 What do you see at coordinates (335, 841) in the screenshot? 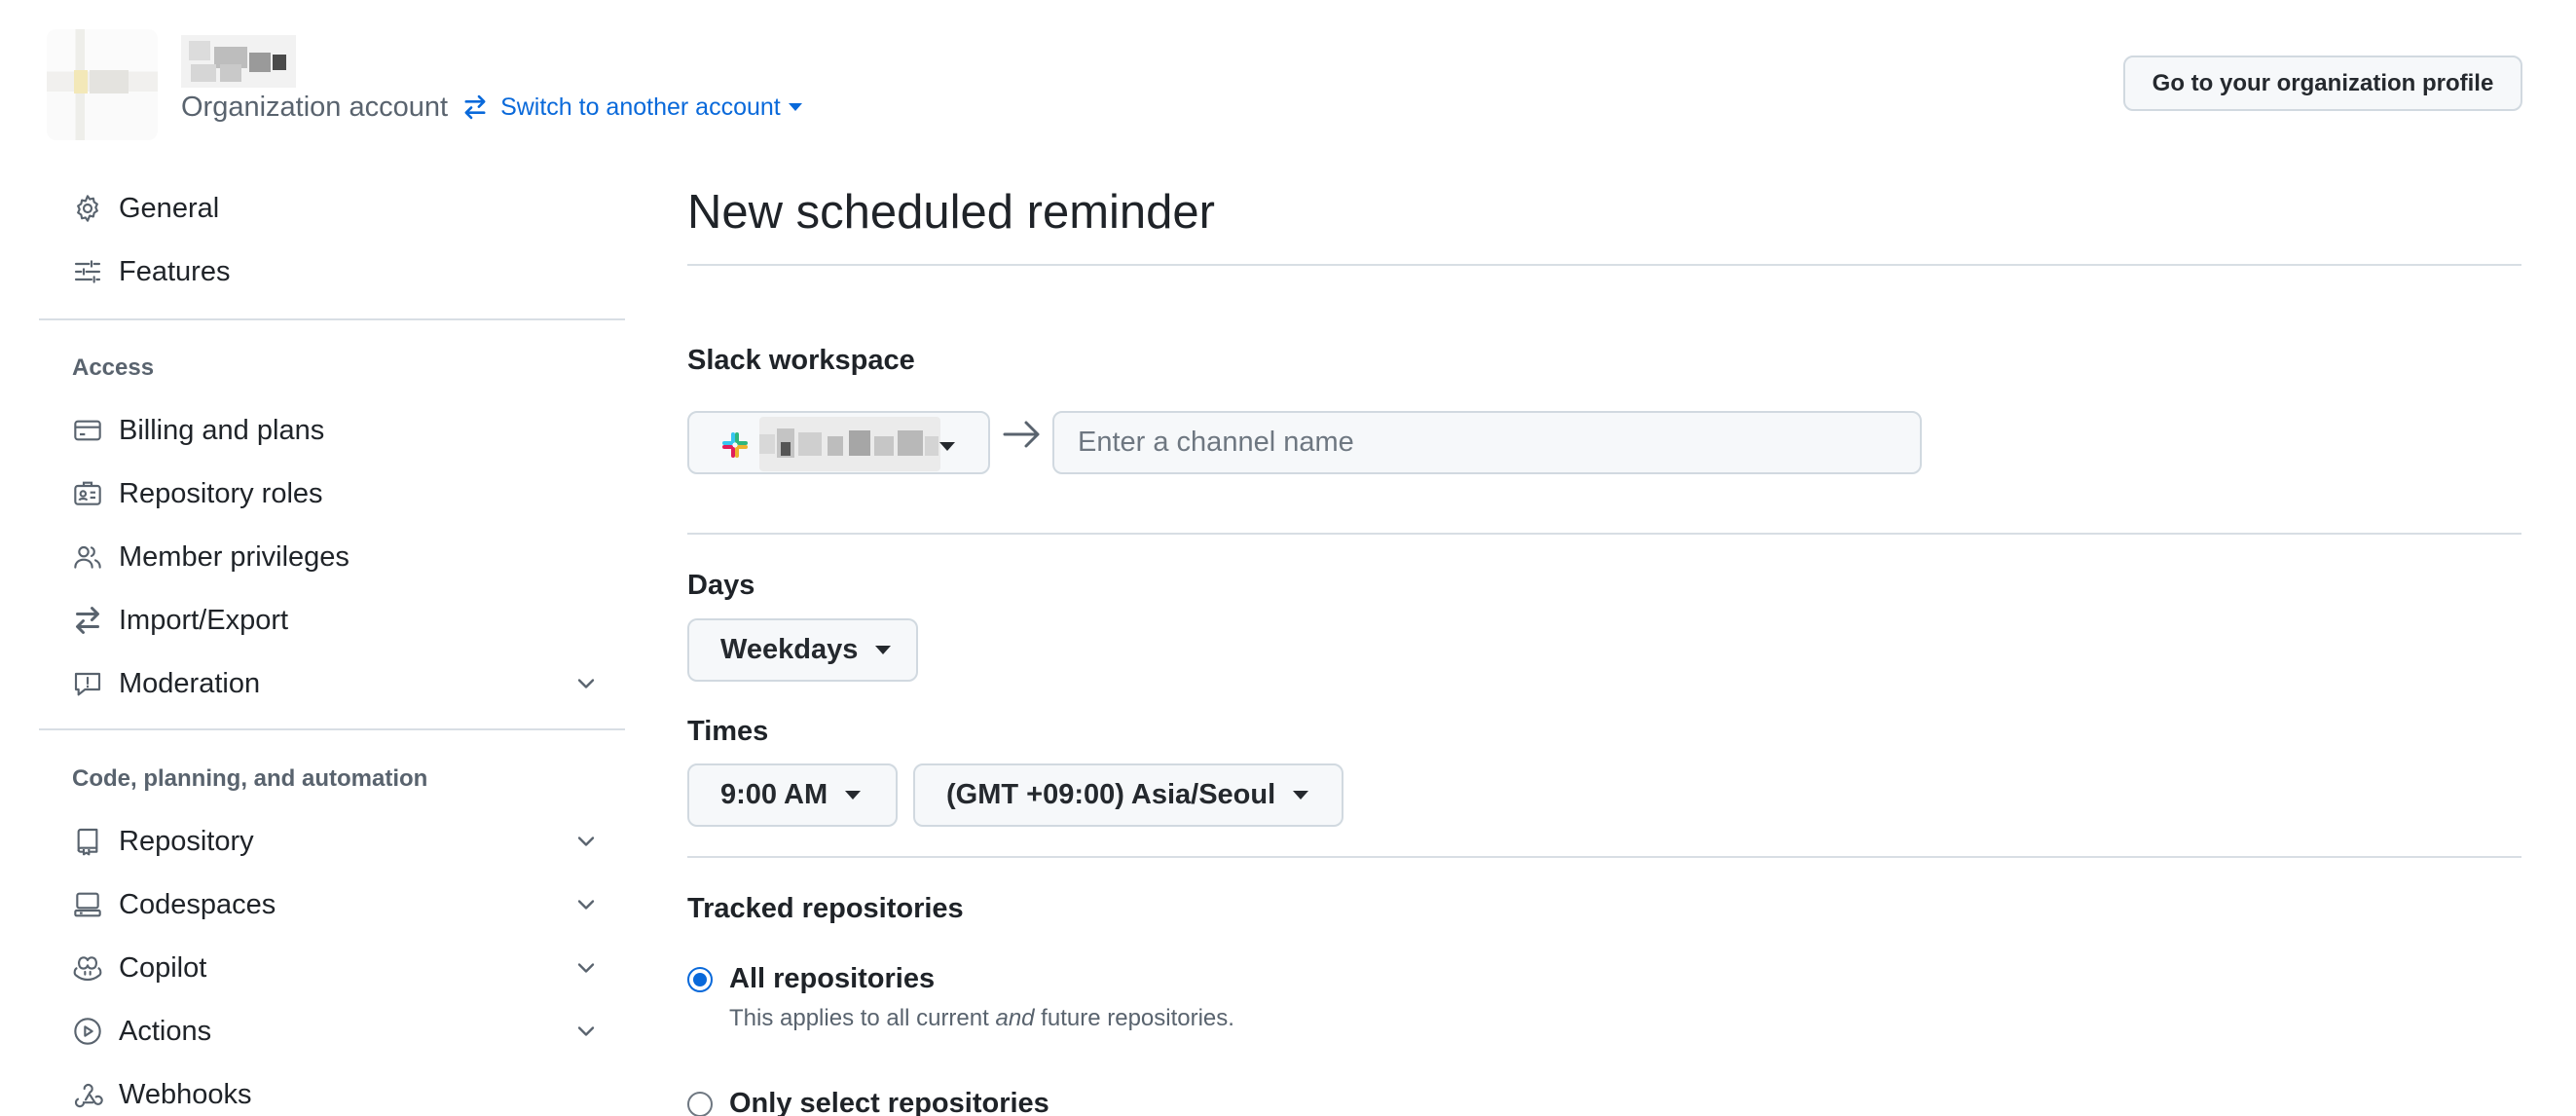
I see `sidebar-item-repository: Repository` at bounding box center [335, 841].